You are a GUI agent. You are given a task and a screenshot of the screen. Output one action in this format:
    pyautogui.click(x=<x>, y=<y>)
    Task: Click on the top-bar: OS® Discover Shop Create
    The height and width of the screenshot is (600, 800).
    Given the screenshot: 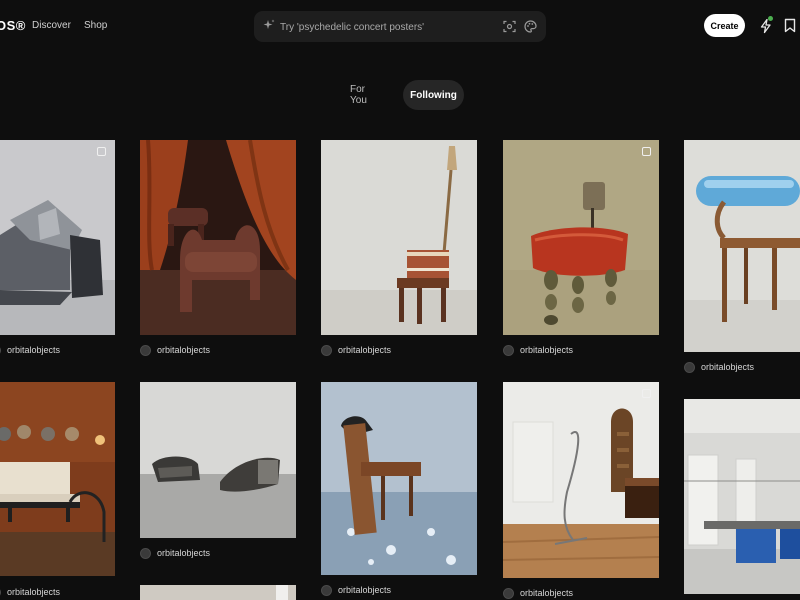 What is the action you would take?
    pyautogui.click(x=400, y=26)
    